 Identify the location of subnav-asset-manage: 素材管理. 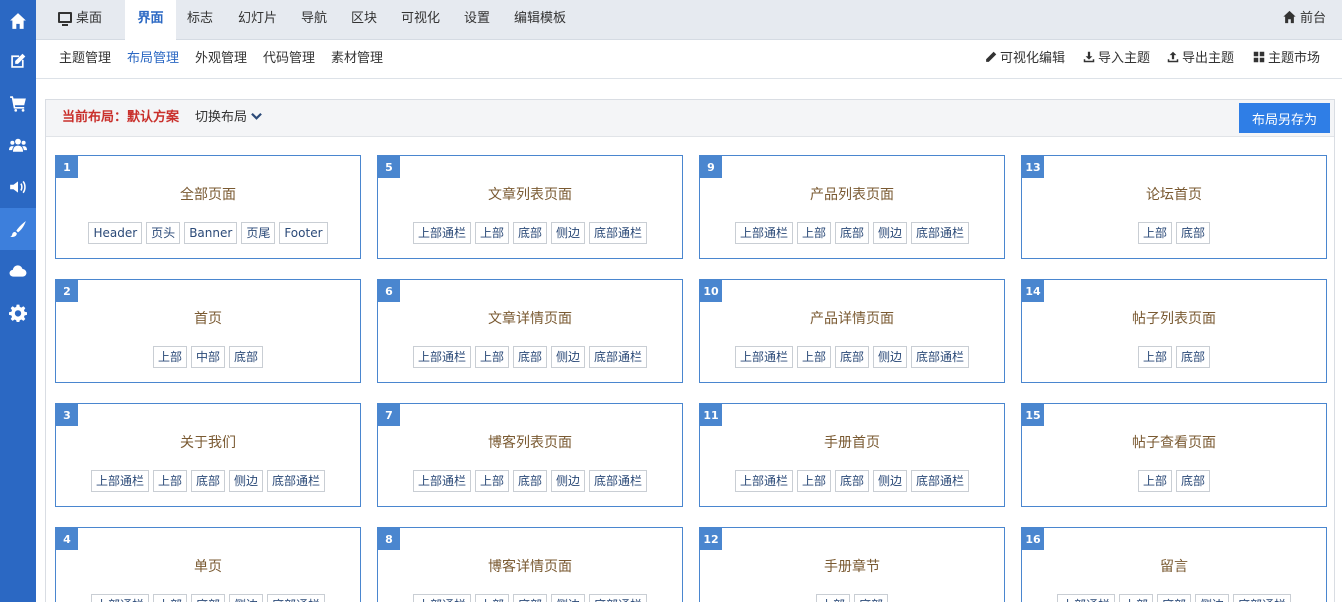
(357, 58).